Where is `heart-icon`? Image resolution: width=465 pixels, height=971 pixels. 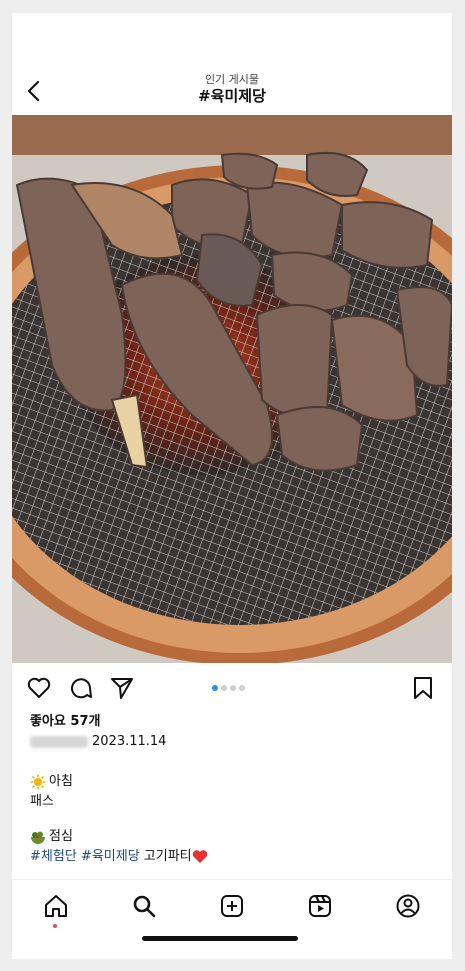 heart-icon is located at coordinates (39, 688).